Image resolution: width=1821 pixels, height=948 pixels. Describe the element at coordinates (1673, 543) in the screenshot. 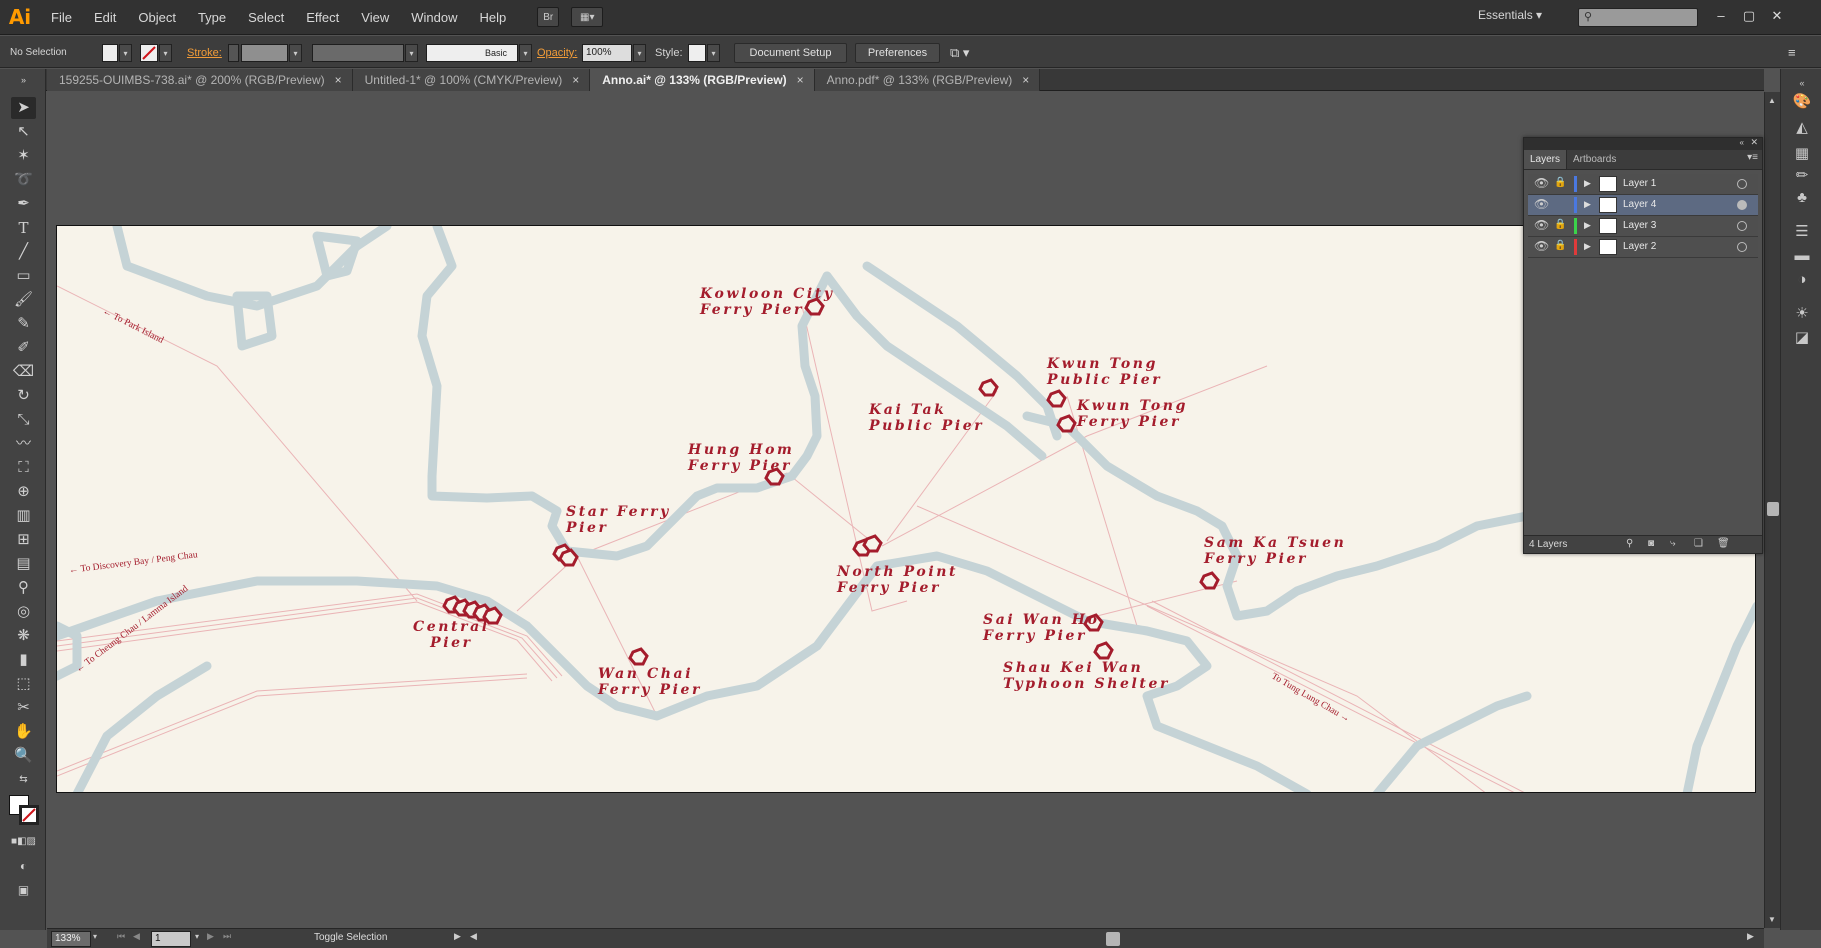

I see `create-sublayer-icon: ⤷` at that location.